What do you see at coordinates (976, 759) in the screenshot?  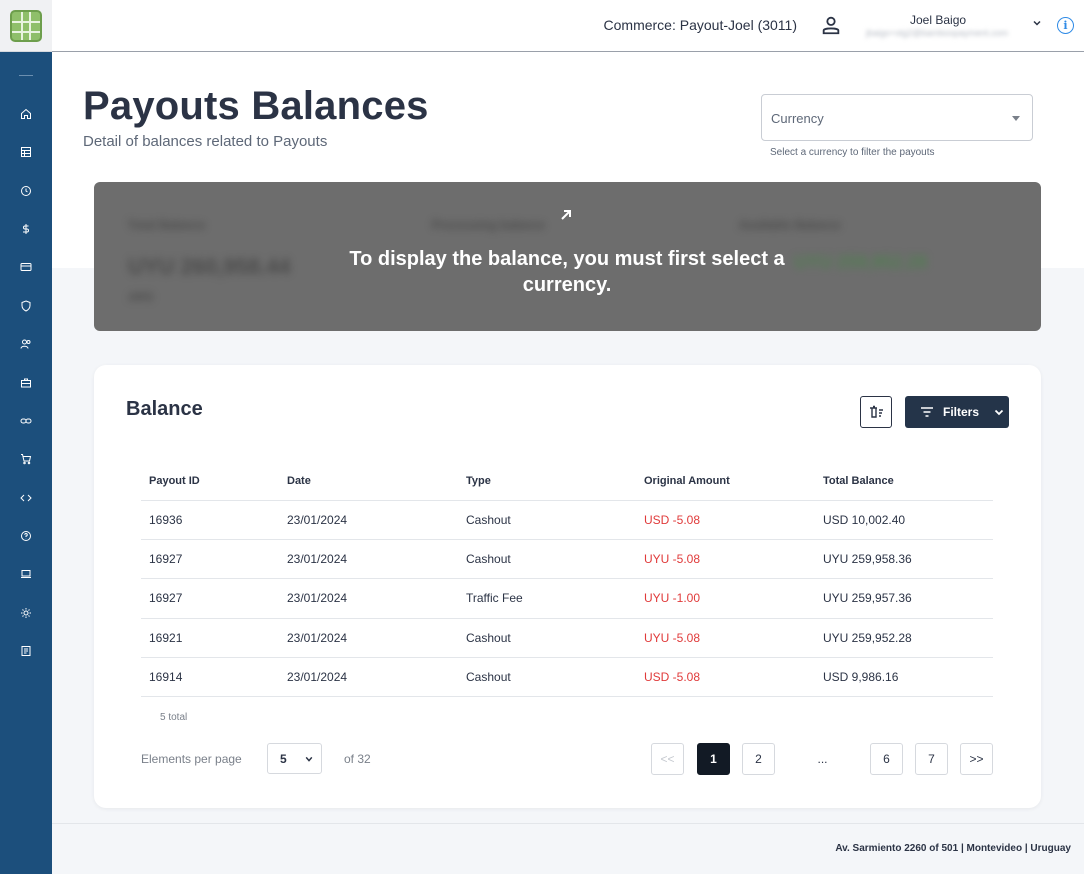 I see `last-page-button: >>` at bounding box center [976, 759].